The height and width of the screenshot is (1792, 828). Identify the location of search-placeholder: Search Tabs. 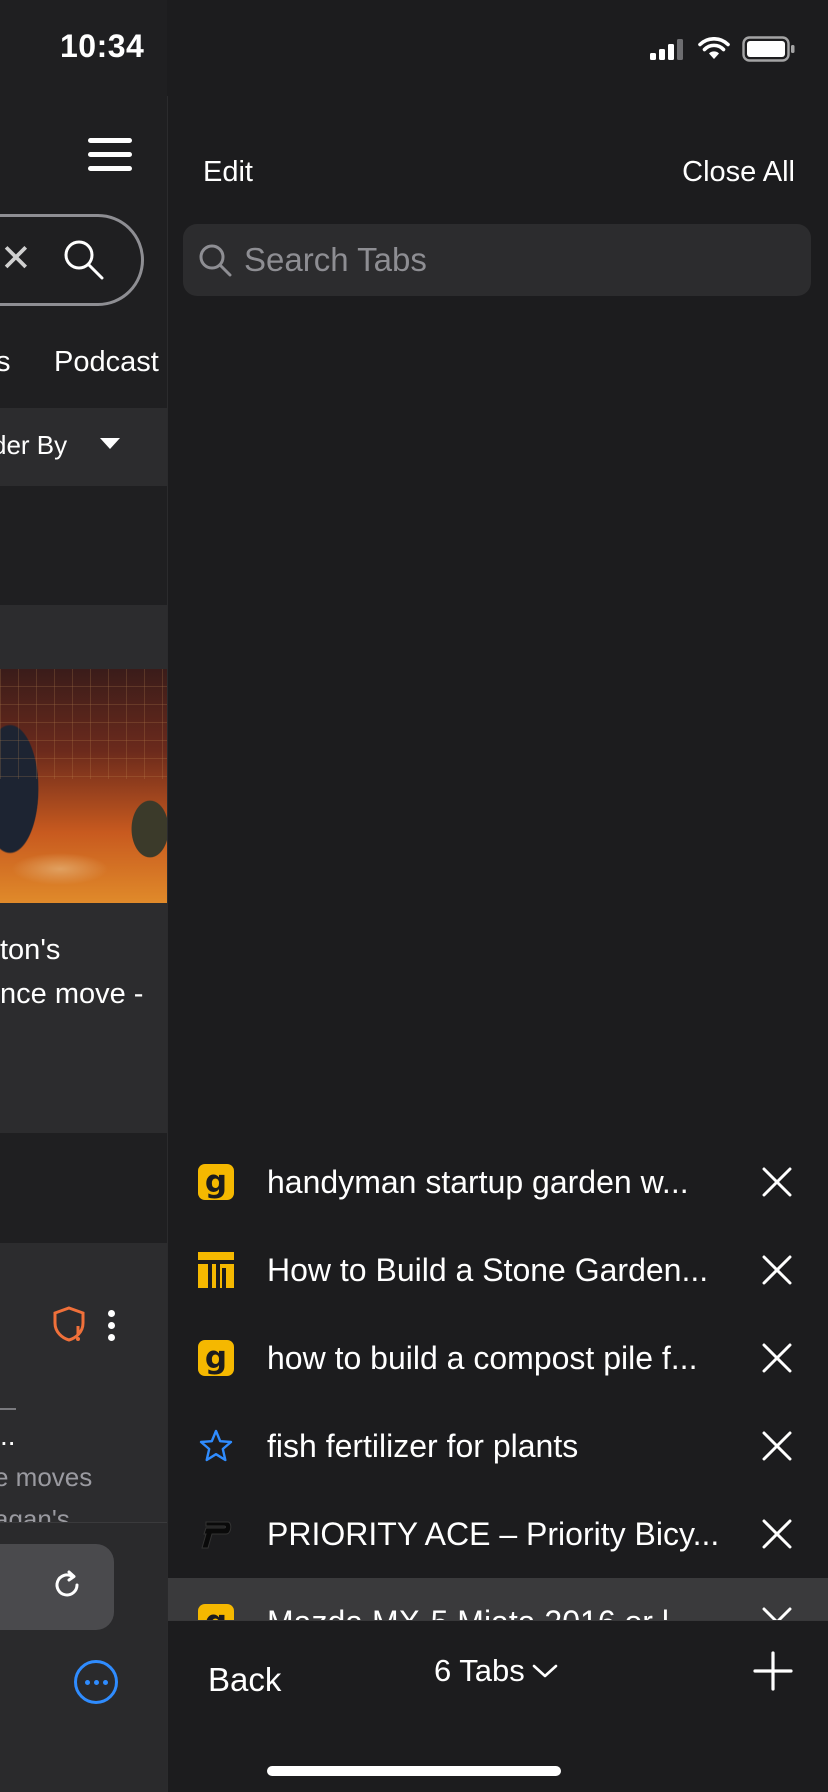
(335, 259).